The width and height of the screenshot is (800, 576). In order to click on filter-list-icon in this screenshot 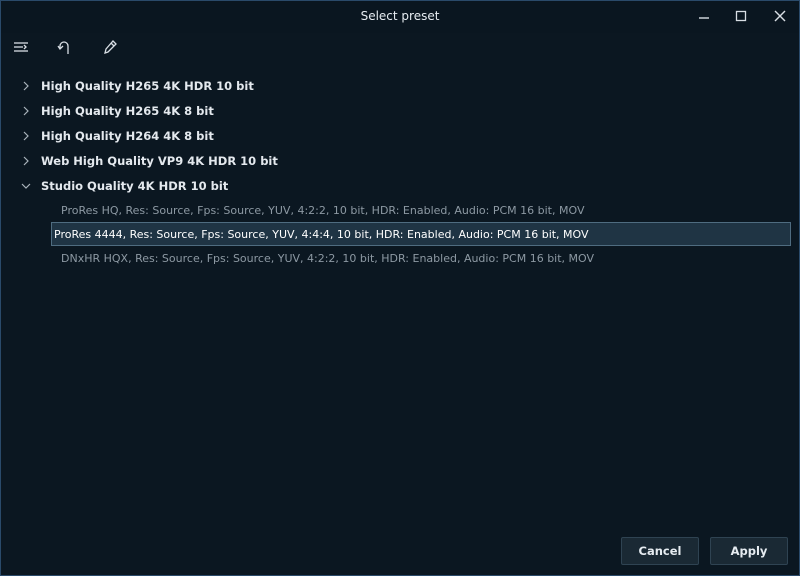, I will do `click(21, 47)`.